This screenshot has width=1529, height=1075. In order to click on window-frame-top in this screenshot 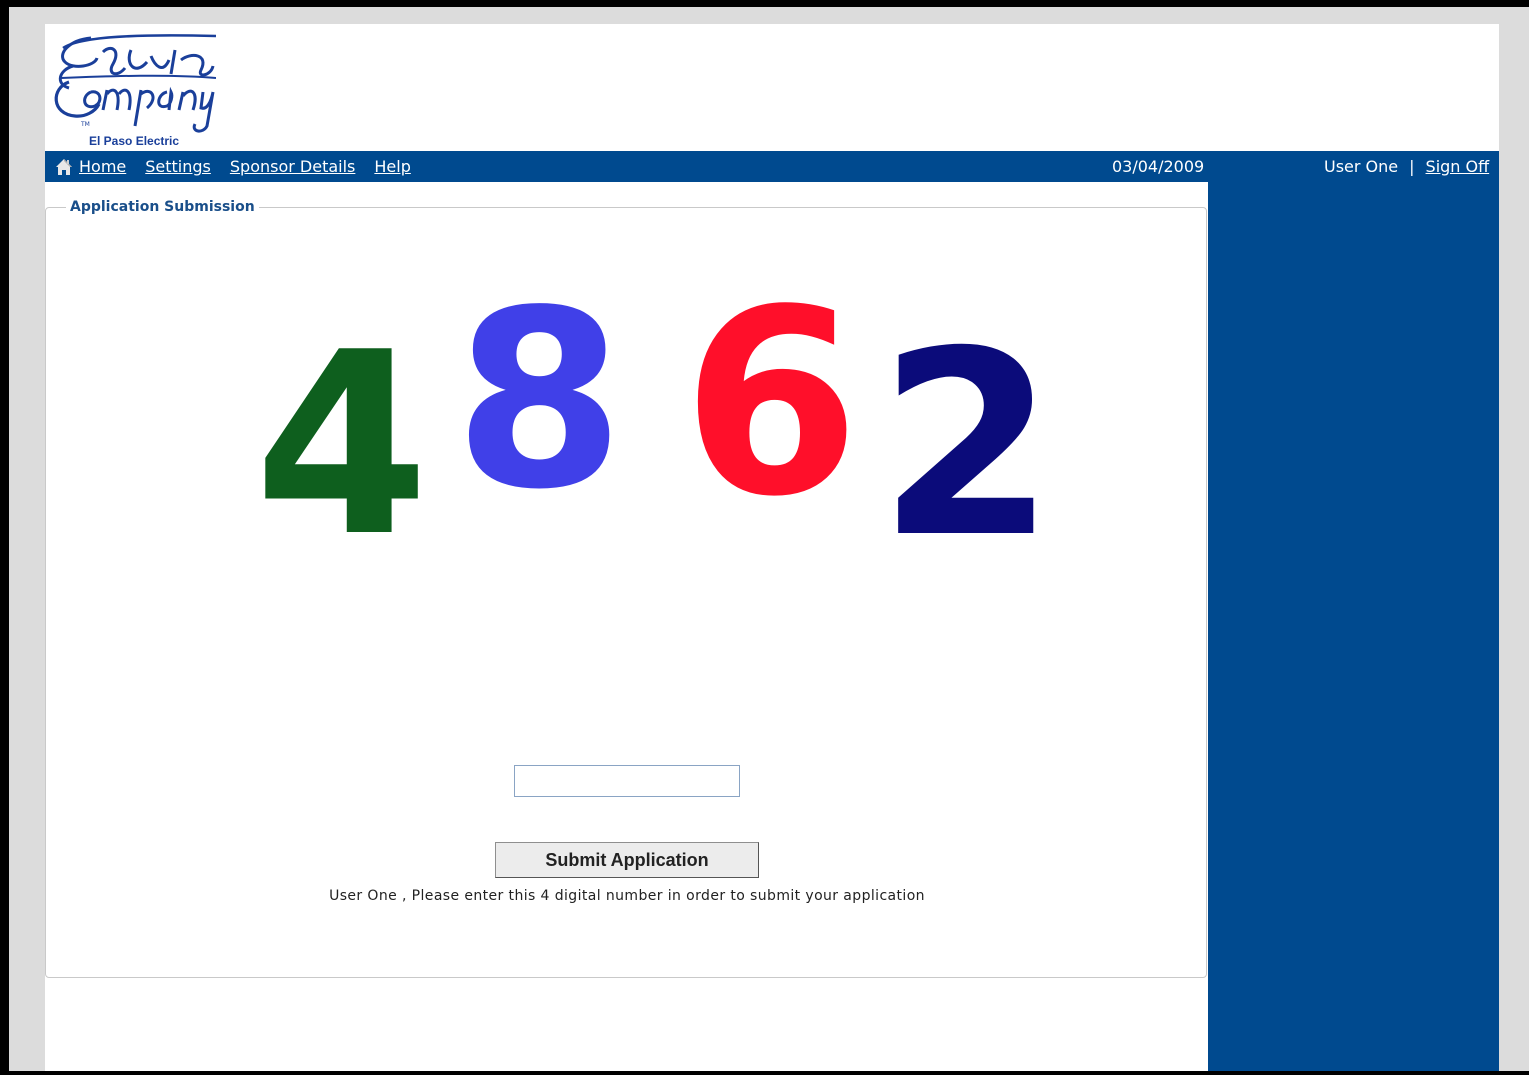, I will do `click(764, 3)`.